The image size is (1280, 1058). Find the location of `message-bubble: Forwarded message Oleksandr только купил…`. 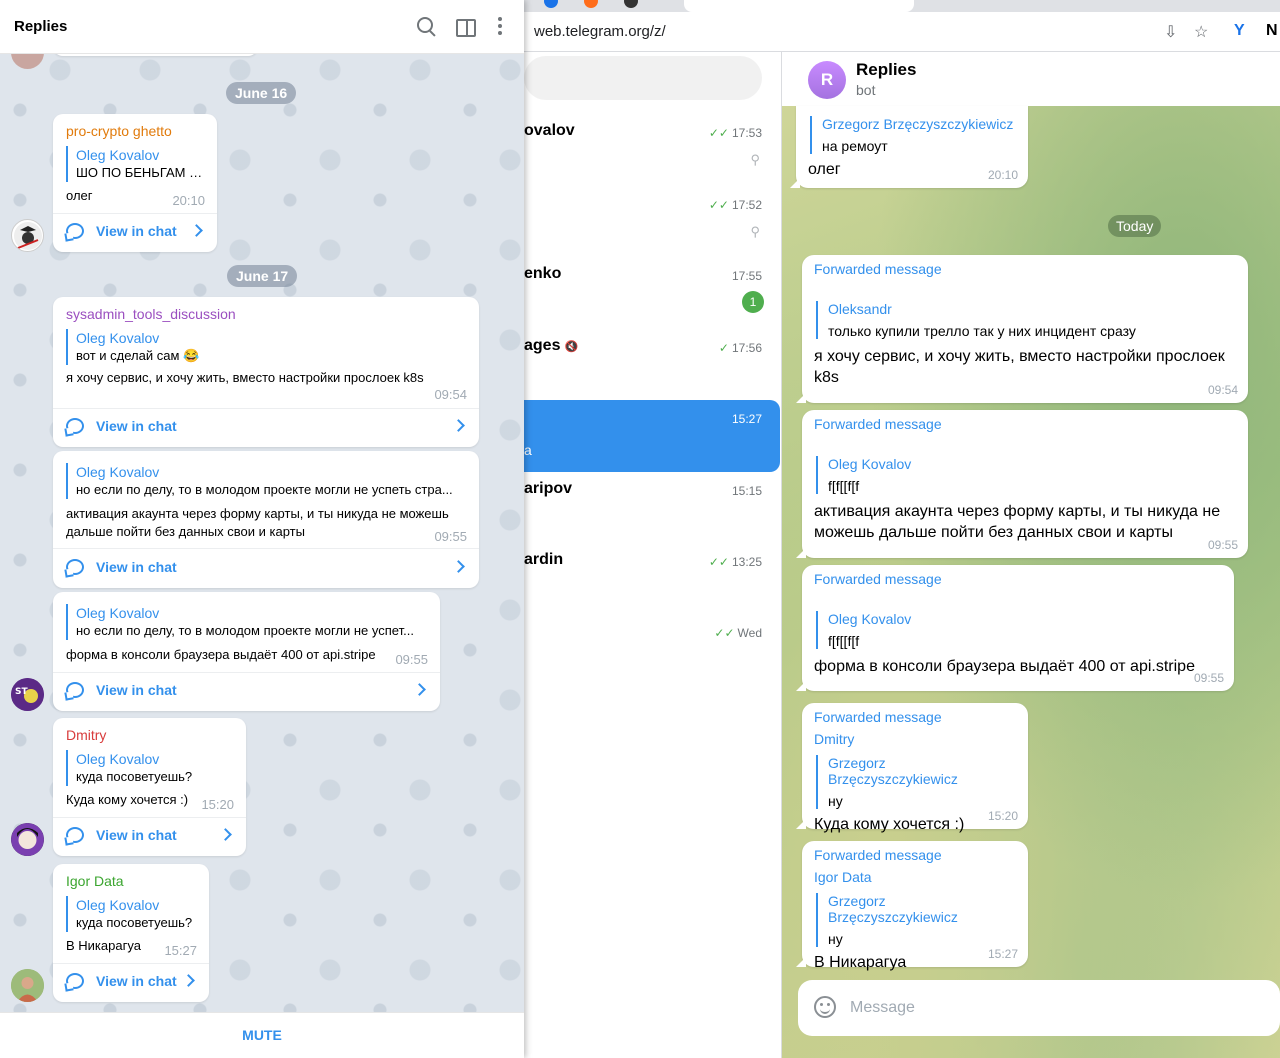

message-bubble: Forwarded message Oleksandr только купил… is located at coordinates (1022, 329).